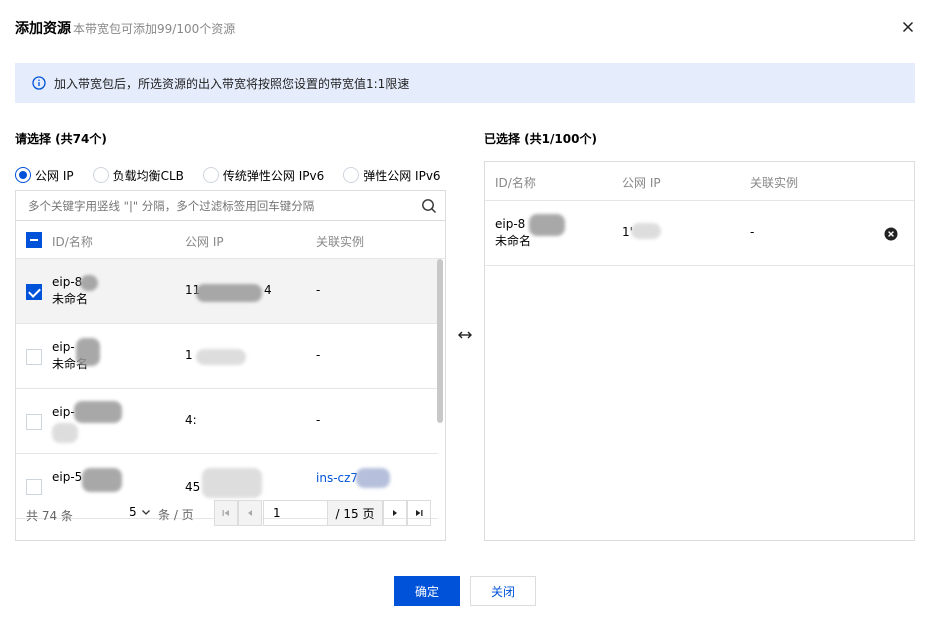 This screenshot has width=930, height=622. What do you see at coordinates (465, 335) in the screenshot?
I see `swap-arrows-icon` at bounding box center [465, 335].